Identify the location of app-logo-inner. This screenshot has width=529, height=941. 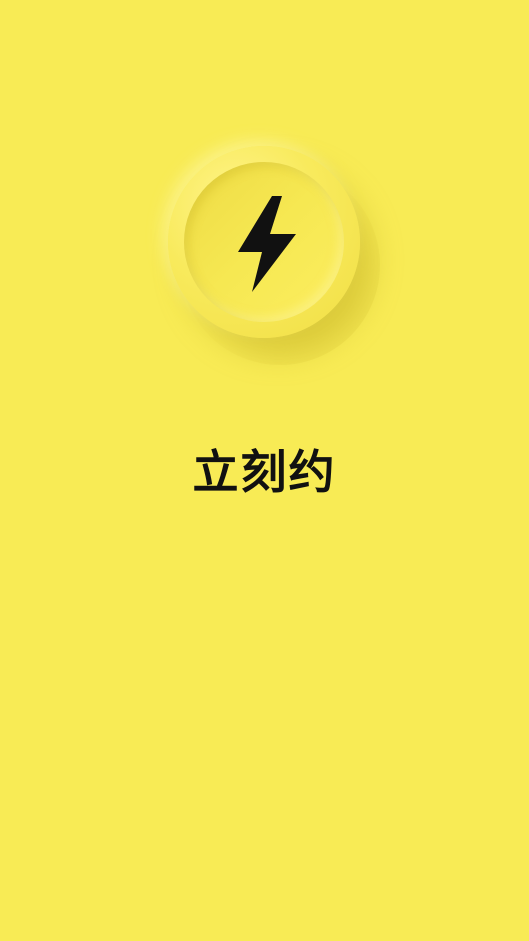
(264, 242).